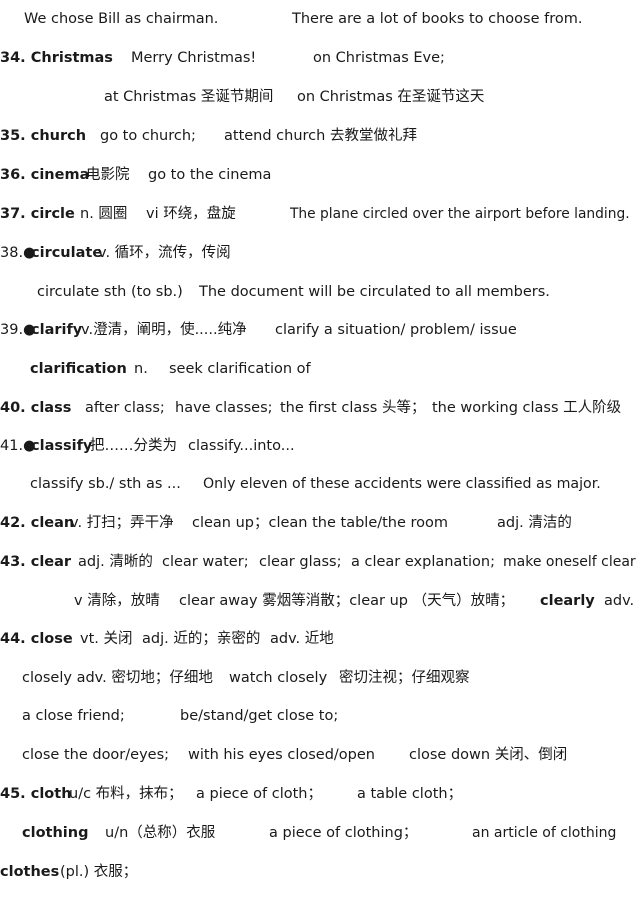 This screenshot has width=640, height=903. Describe the element at coordinates (619, 601) in the screenshot. I see `definition-text: adv.` at that location.